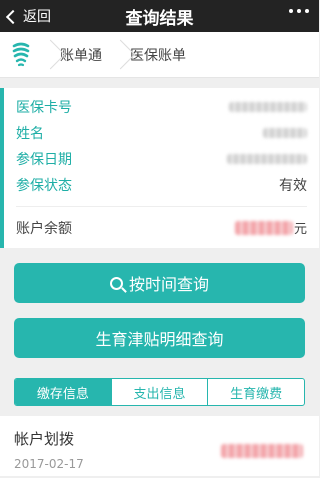 The height and width of the screenshot is (478, 320). I want to click on tab-bar: 缴存信息 支出信息 生育缴费, so click(159, 392).